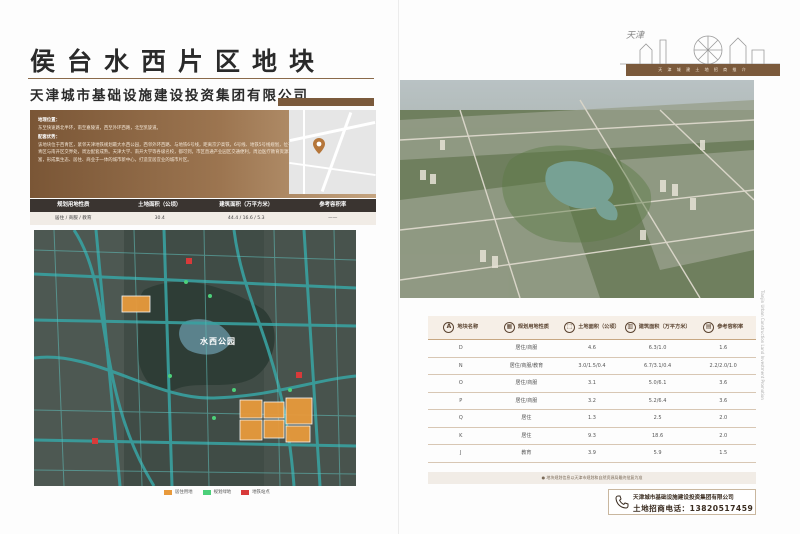 The image size is (800, 534). Describe the element at coordinates (657, 348) in the screenshot. I see `table-cell: 6.3/1.0` at that location.